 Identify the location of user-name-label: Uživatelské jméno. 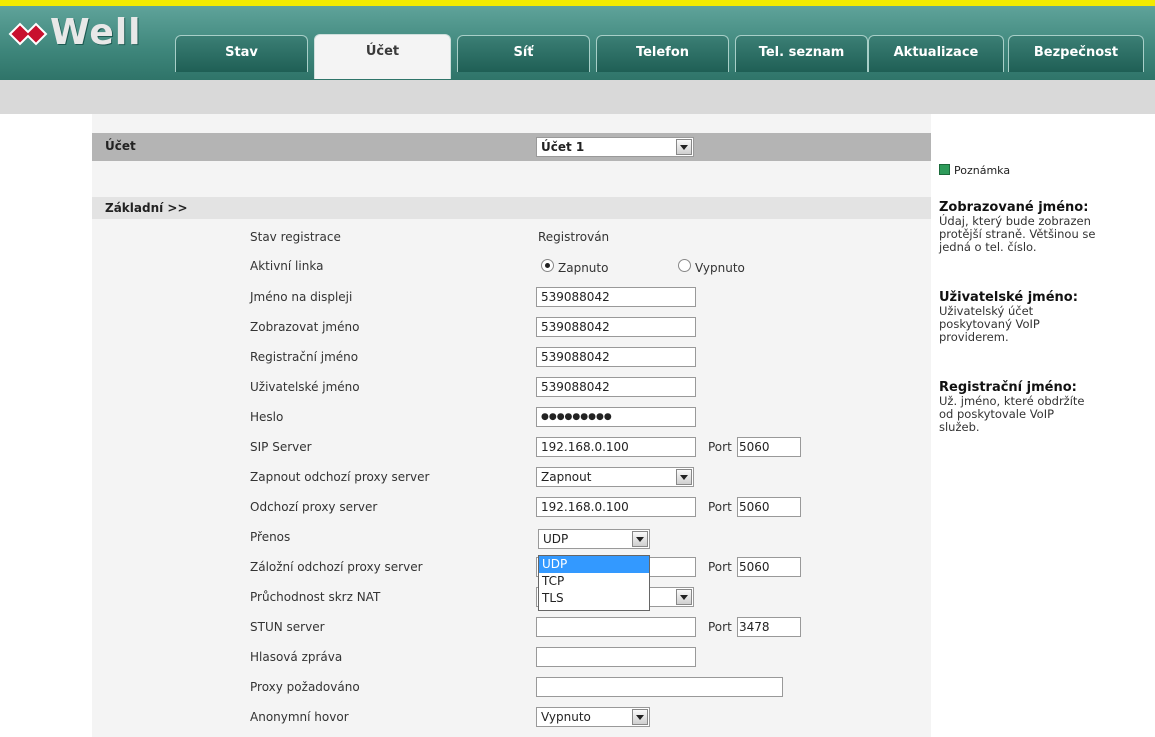
(305, 387).